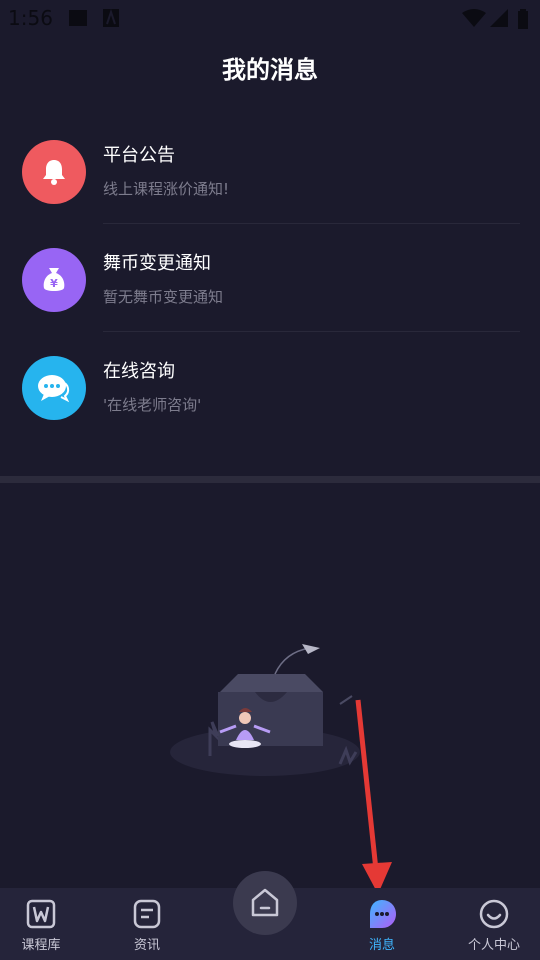  What do you see at coordinates (493, 945) in the screenshot?
I see `tab-label: 个人中心` at bounding box center [493, 945].